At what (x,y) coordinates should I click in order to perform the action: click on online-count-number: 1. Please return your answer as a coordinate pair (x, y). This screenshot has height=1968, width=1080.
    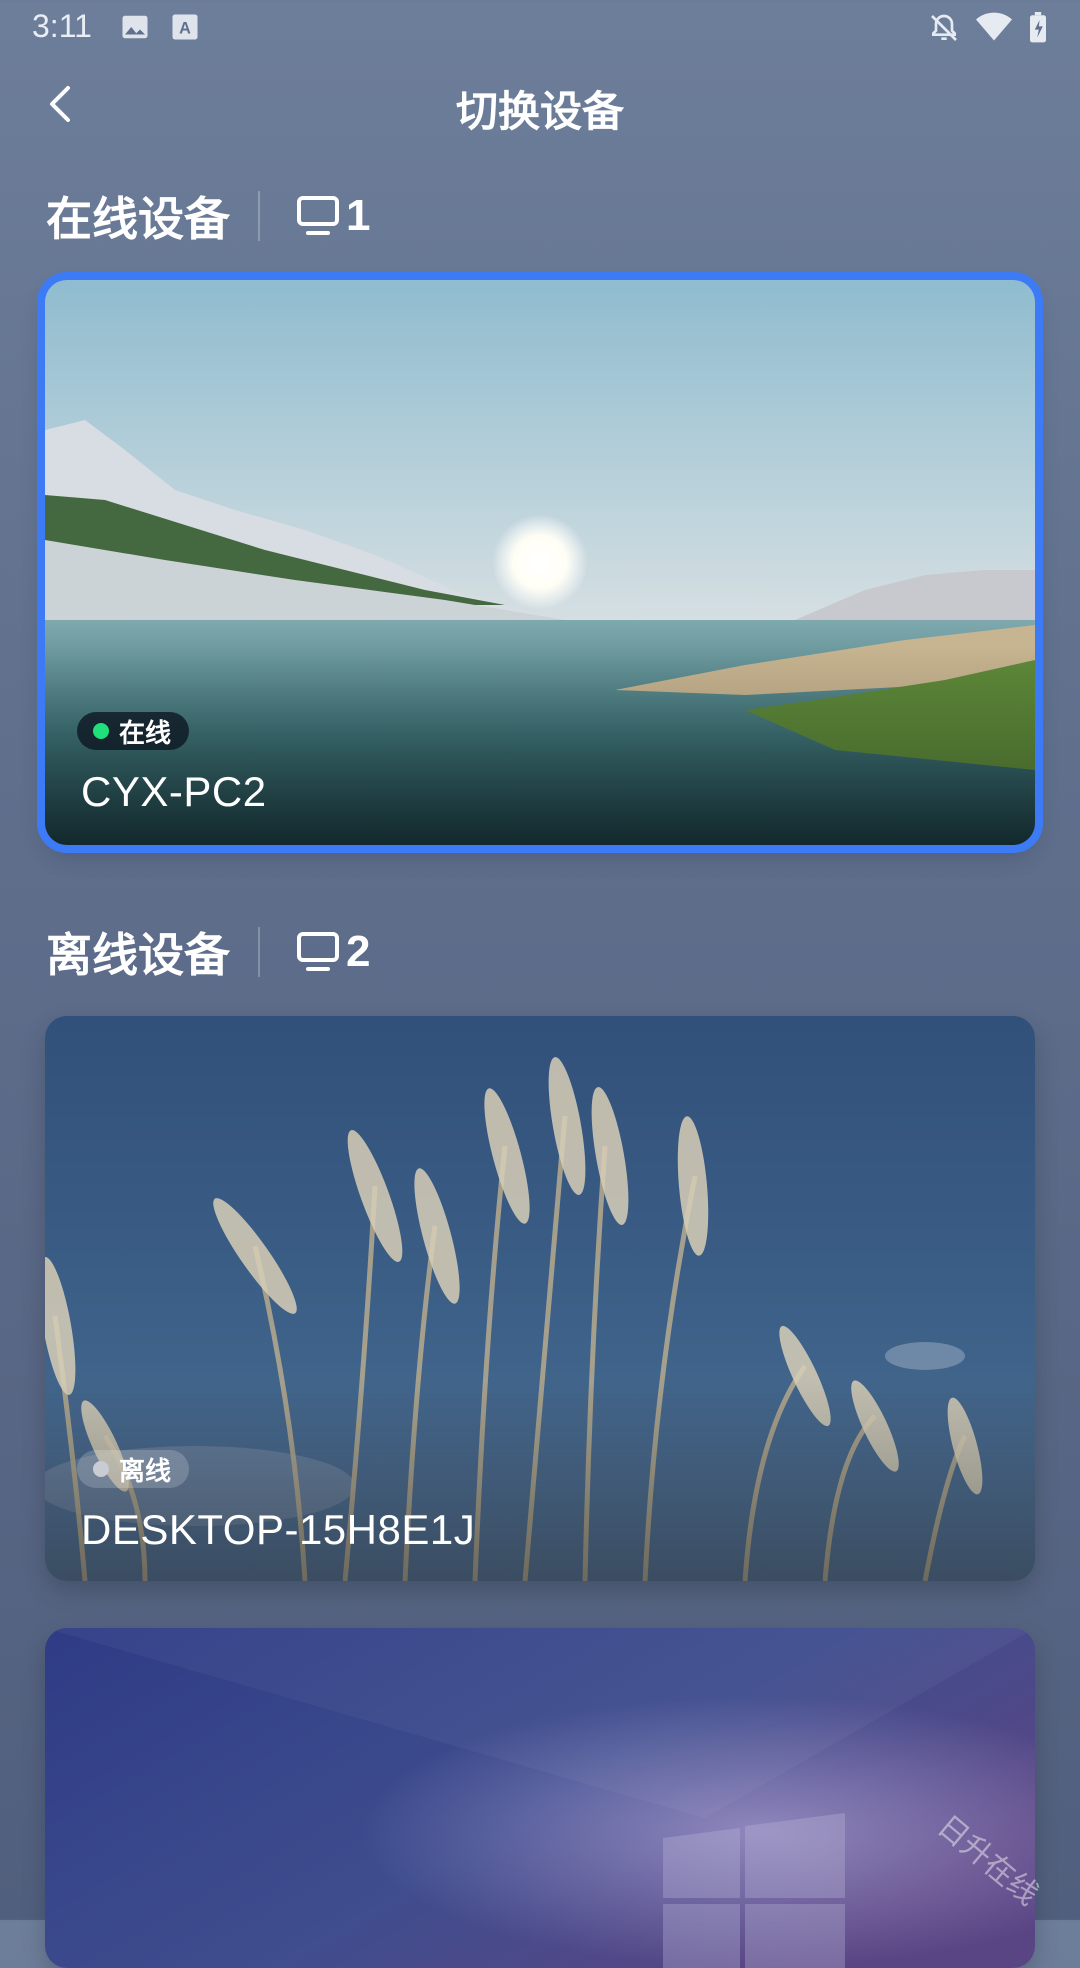
    Looking at the image, I should click on (358, 215).